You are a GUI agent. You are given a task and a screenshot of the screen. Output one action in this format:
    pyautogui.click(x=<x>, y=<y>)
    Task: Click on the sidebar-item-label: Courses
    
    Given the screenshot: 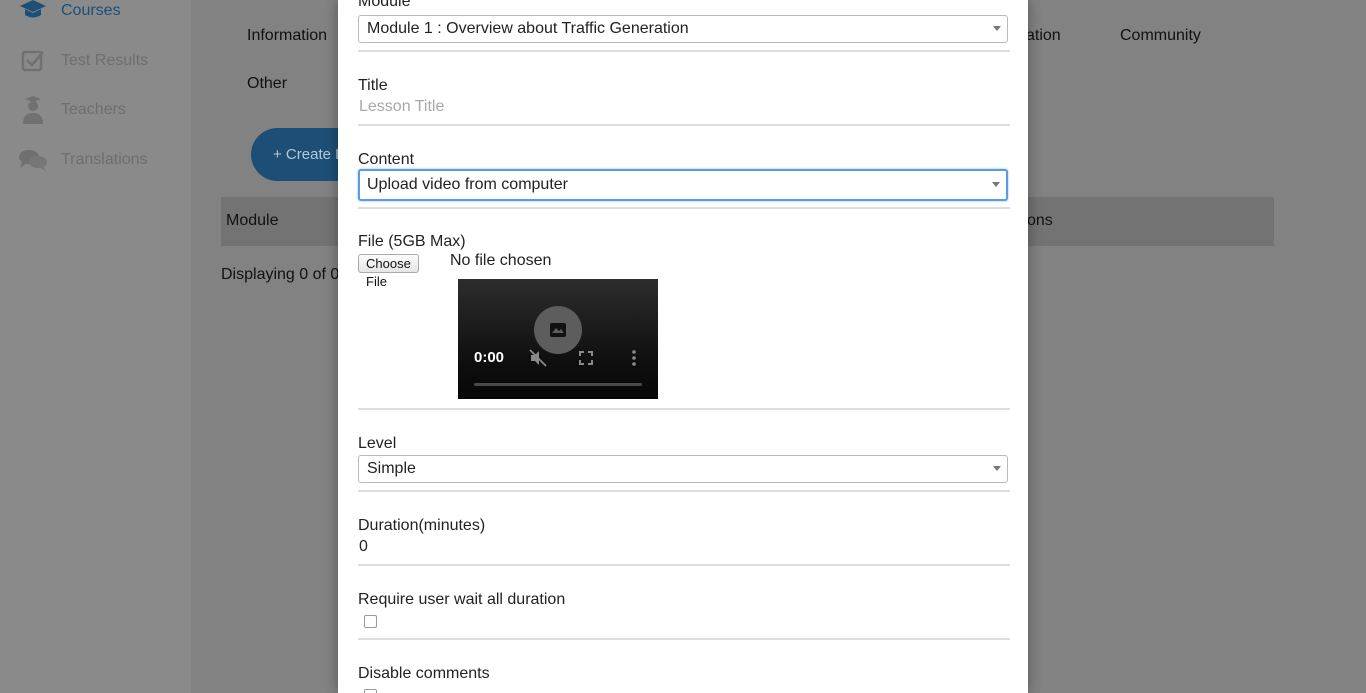 What is the action you would take?
    pyautogui.click(x=91, y=10)
    